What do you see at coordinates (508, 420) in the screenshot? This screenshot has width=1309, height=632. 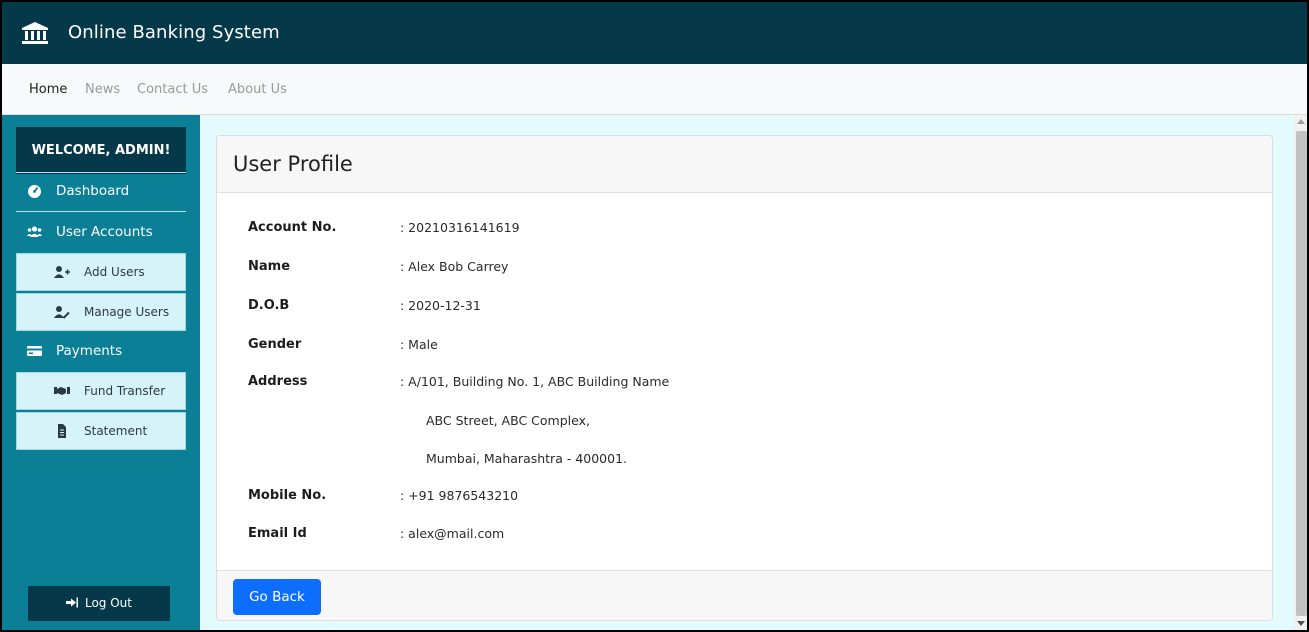 I see `field-value: ABC Street, ABC Complex,` at bounding box center [508, 420].